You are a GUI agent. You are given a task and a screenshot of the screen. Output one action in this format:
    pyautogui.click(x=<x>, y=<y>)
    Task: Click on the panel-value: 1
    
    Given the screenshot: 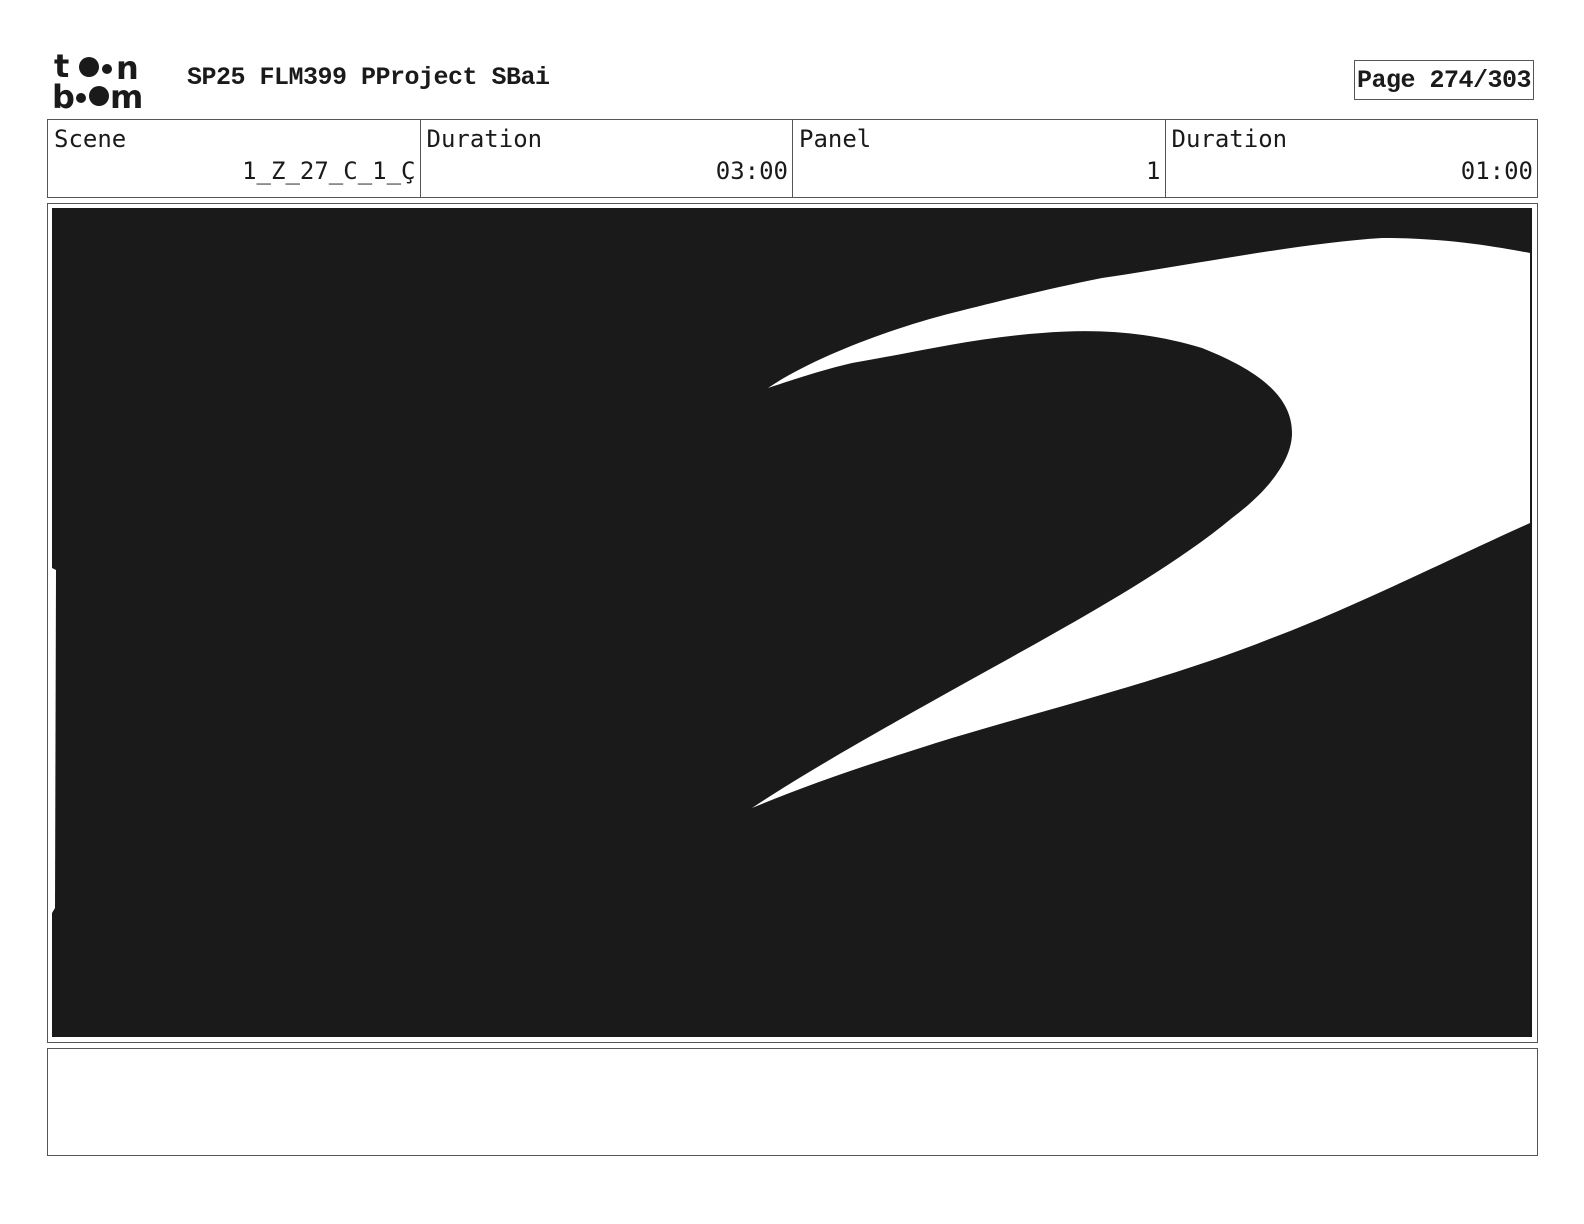 What is the action you would take?
    pyautogui.click(x=1153, y=171)
    